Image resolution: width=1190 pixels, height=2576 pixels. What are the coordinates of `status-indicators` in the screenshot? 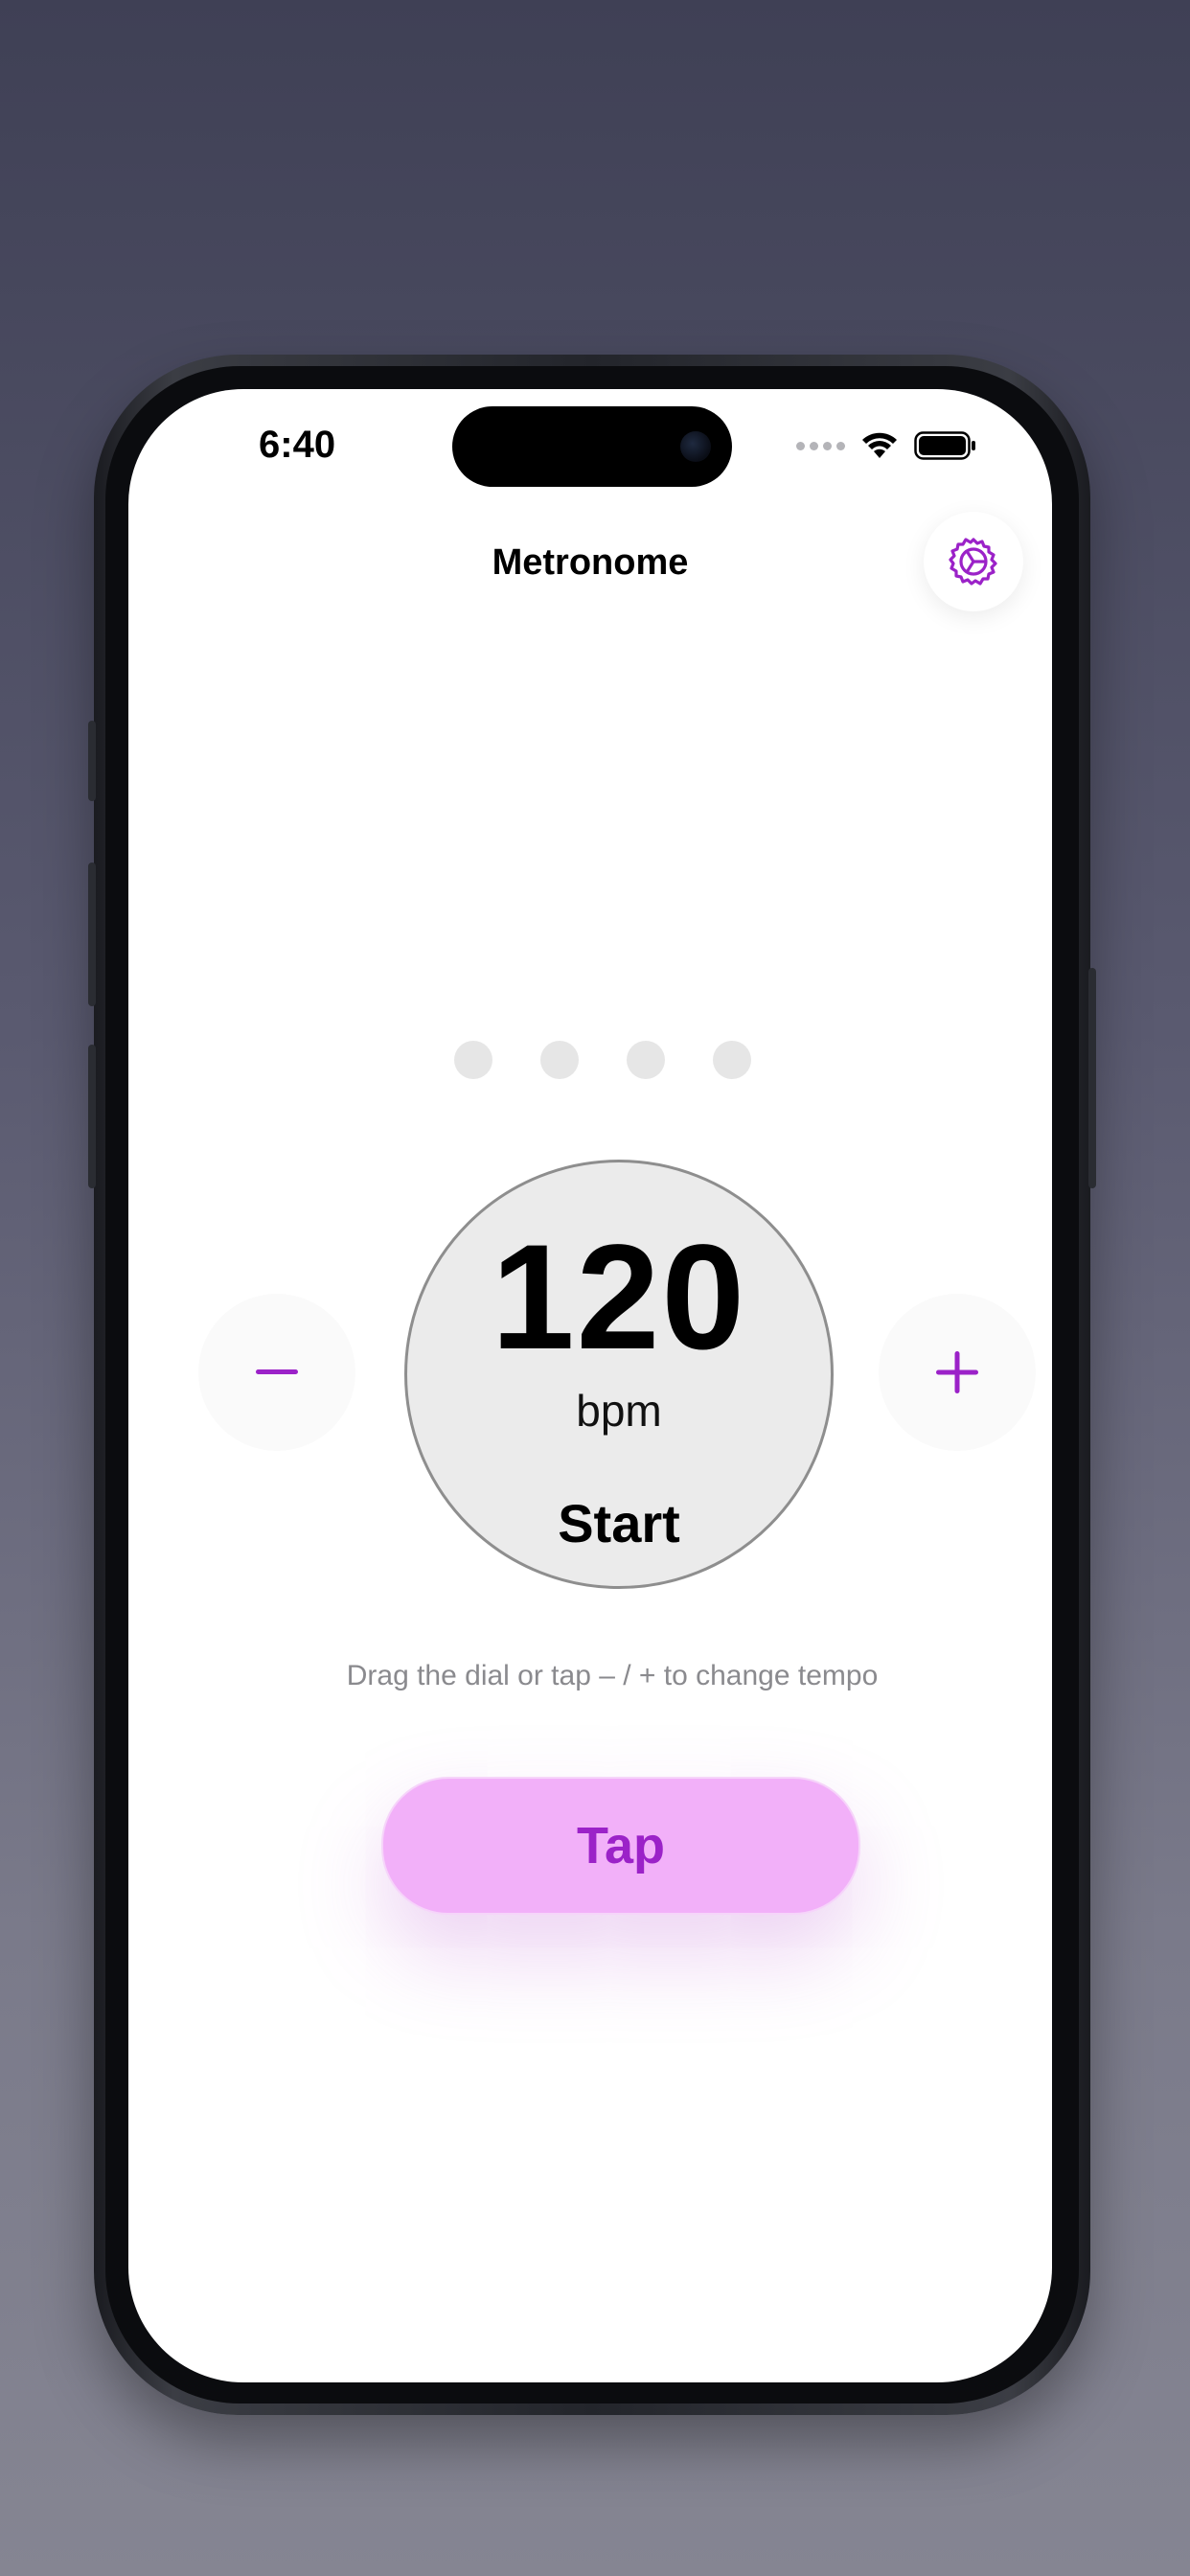 It's located at (887, 445).